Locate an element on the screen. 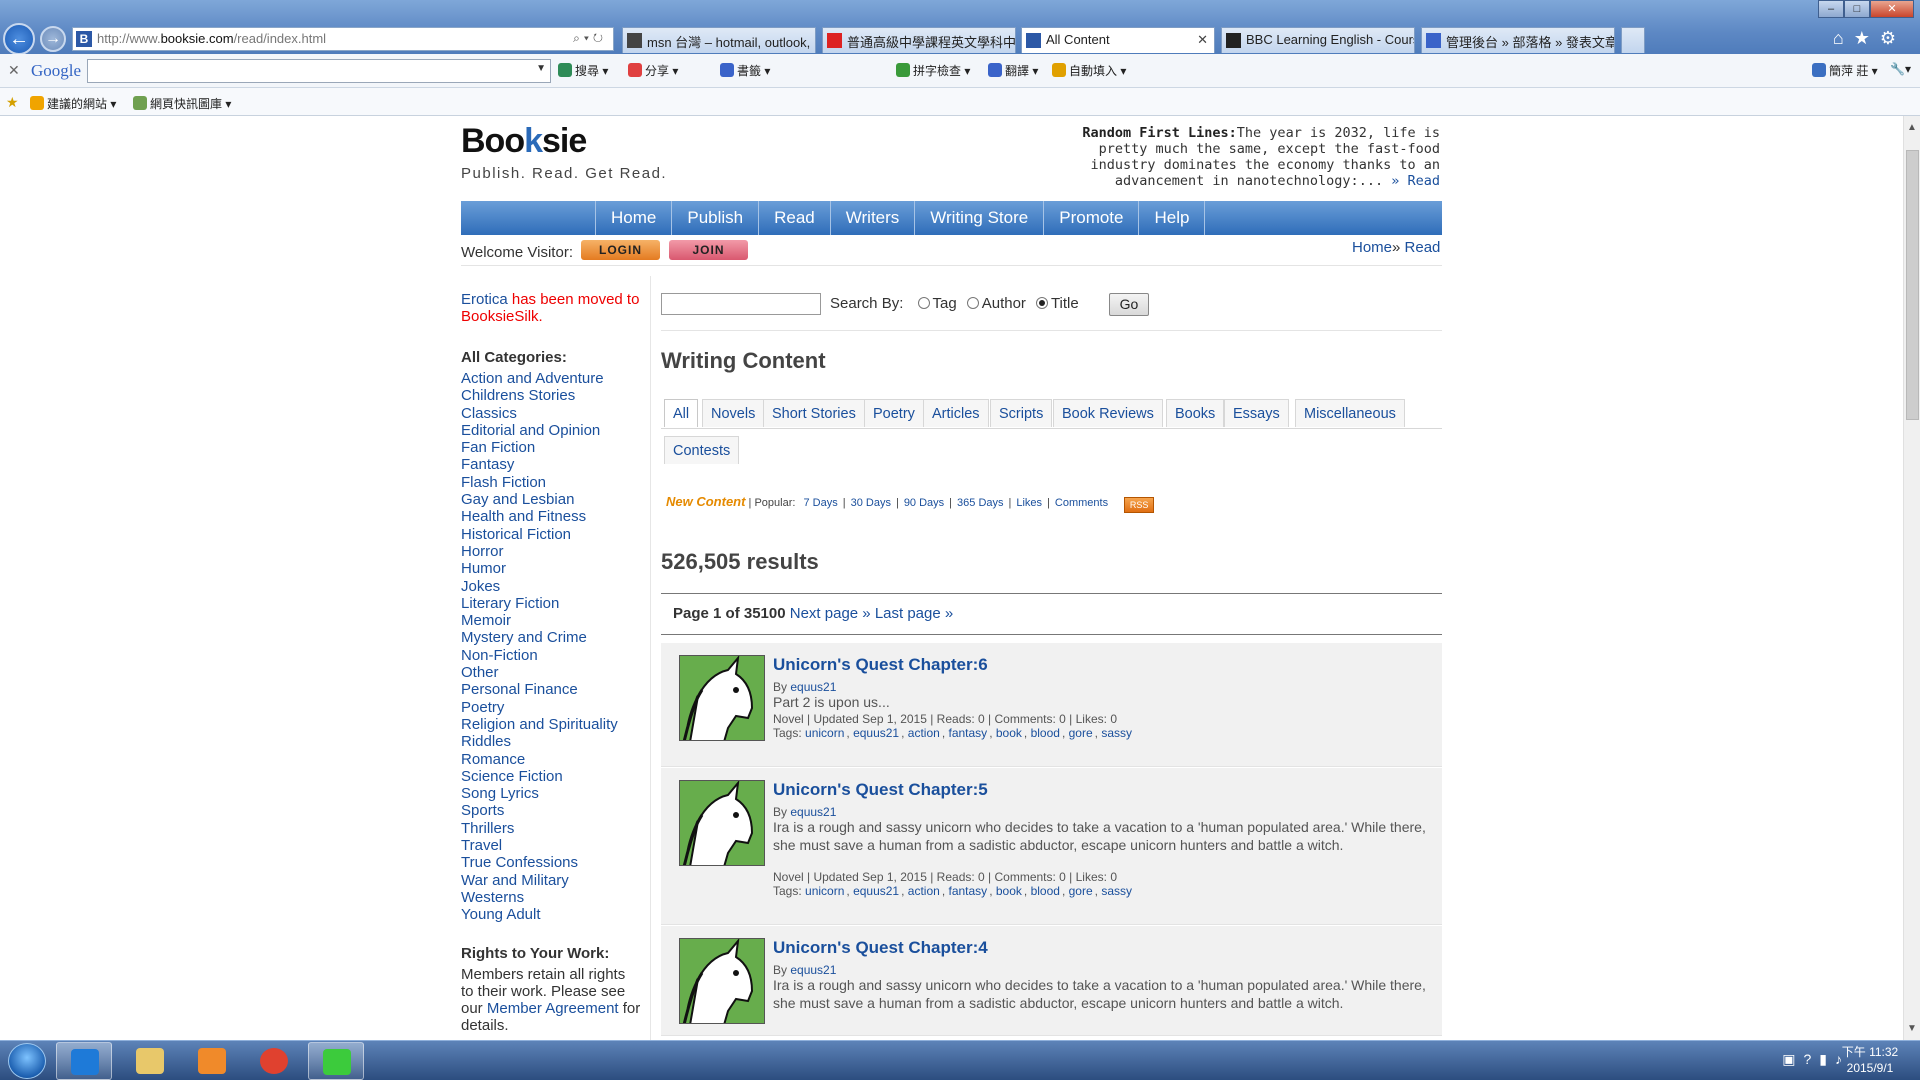 This screenshot has width=1920, height=1080. category-link: Fan Fiction is located at coordinates (498, 447).